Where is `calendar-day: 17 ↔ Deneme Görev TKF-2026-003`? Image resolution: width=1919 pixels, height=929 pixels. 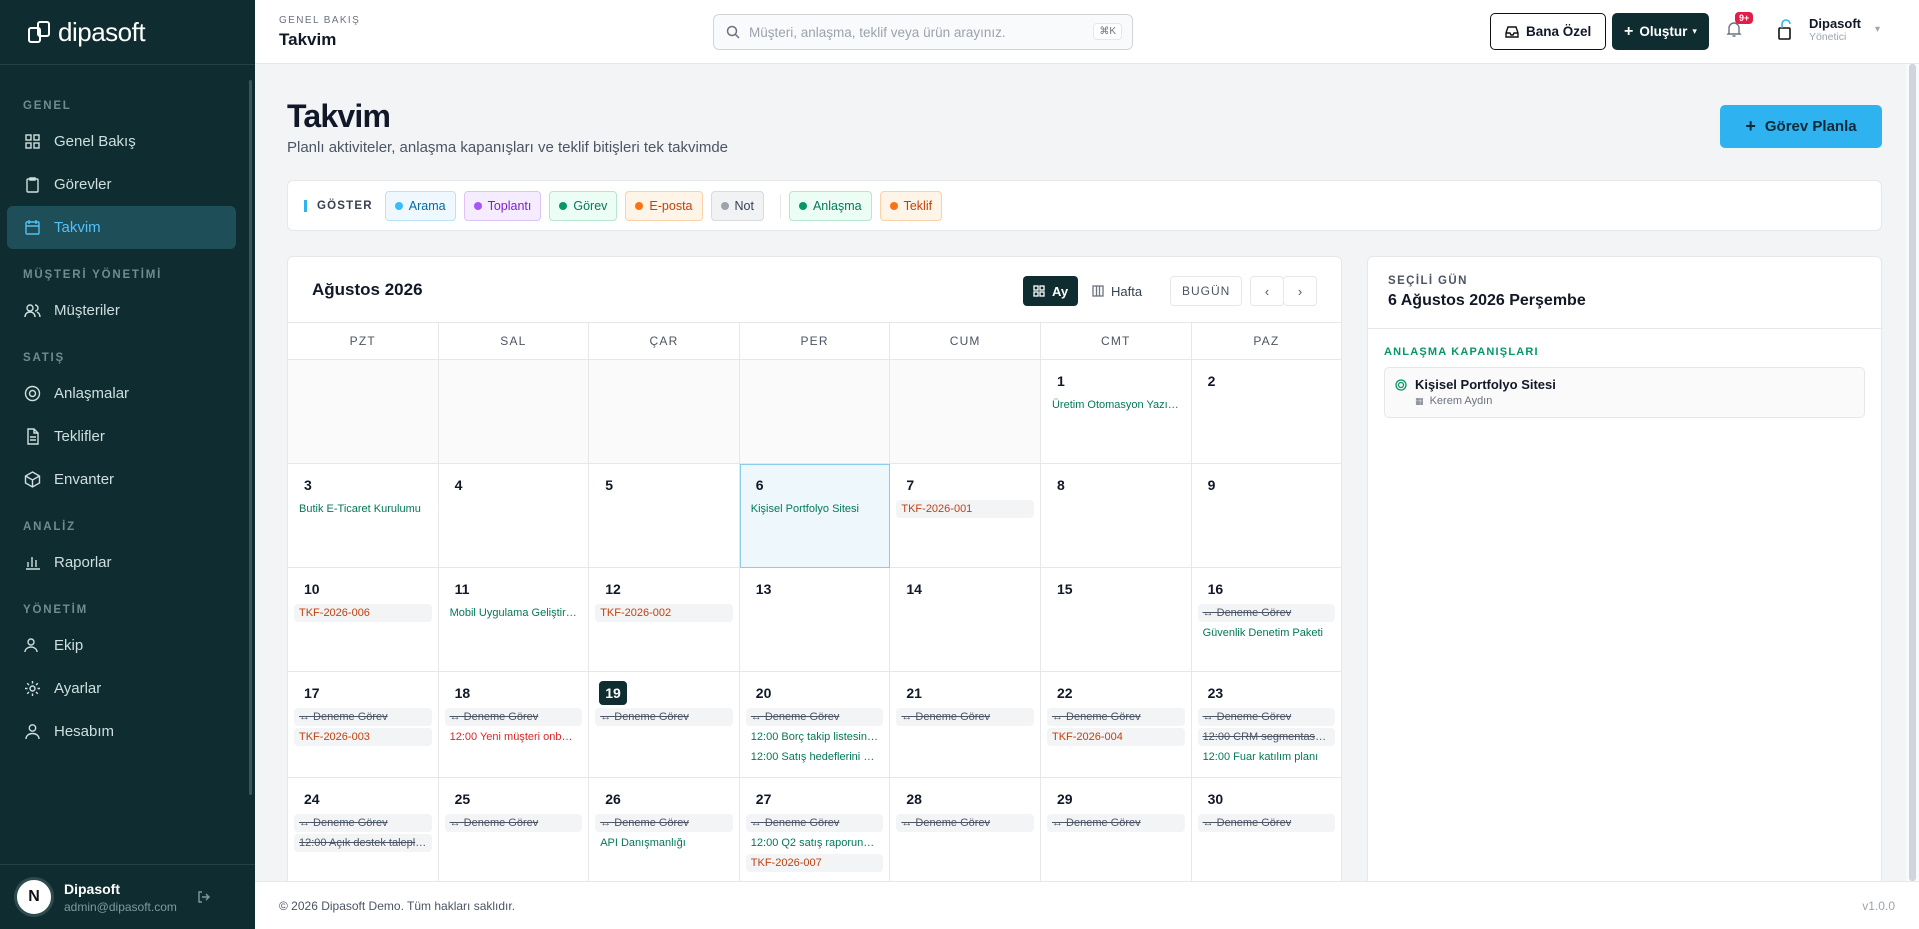 calendar-day: 17 ↔ Deneme Görev TKF-2026-003 is located at coordinates (363, 725).